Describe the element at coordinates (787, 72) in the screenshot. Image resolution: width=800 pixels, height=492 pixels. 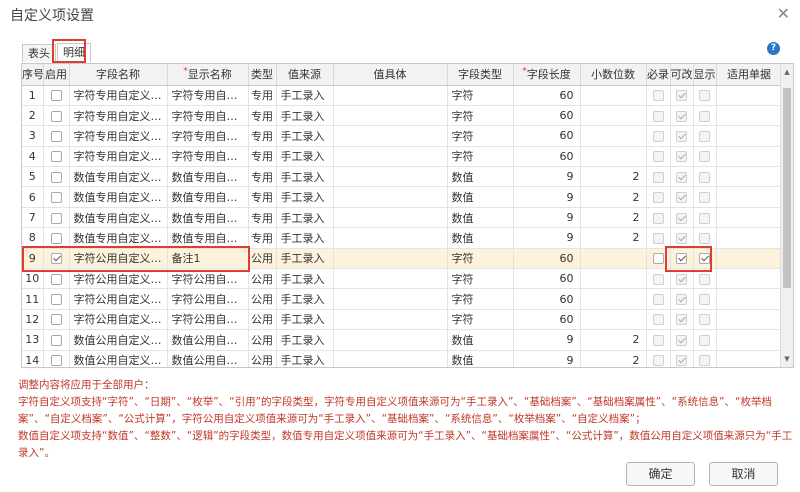
I see `scroll-up-icon: ▲` at that location.